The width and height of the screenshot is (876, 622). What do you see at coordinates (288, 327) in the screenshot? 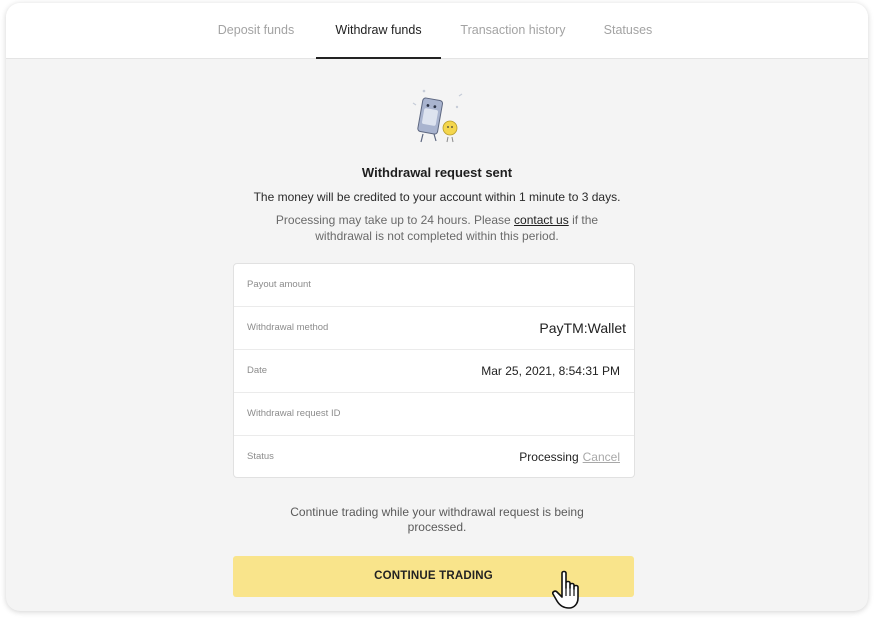
I see `detail-label: Withdrawal method` at bounding box center [288, 327].